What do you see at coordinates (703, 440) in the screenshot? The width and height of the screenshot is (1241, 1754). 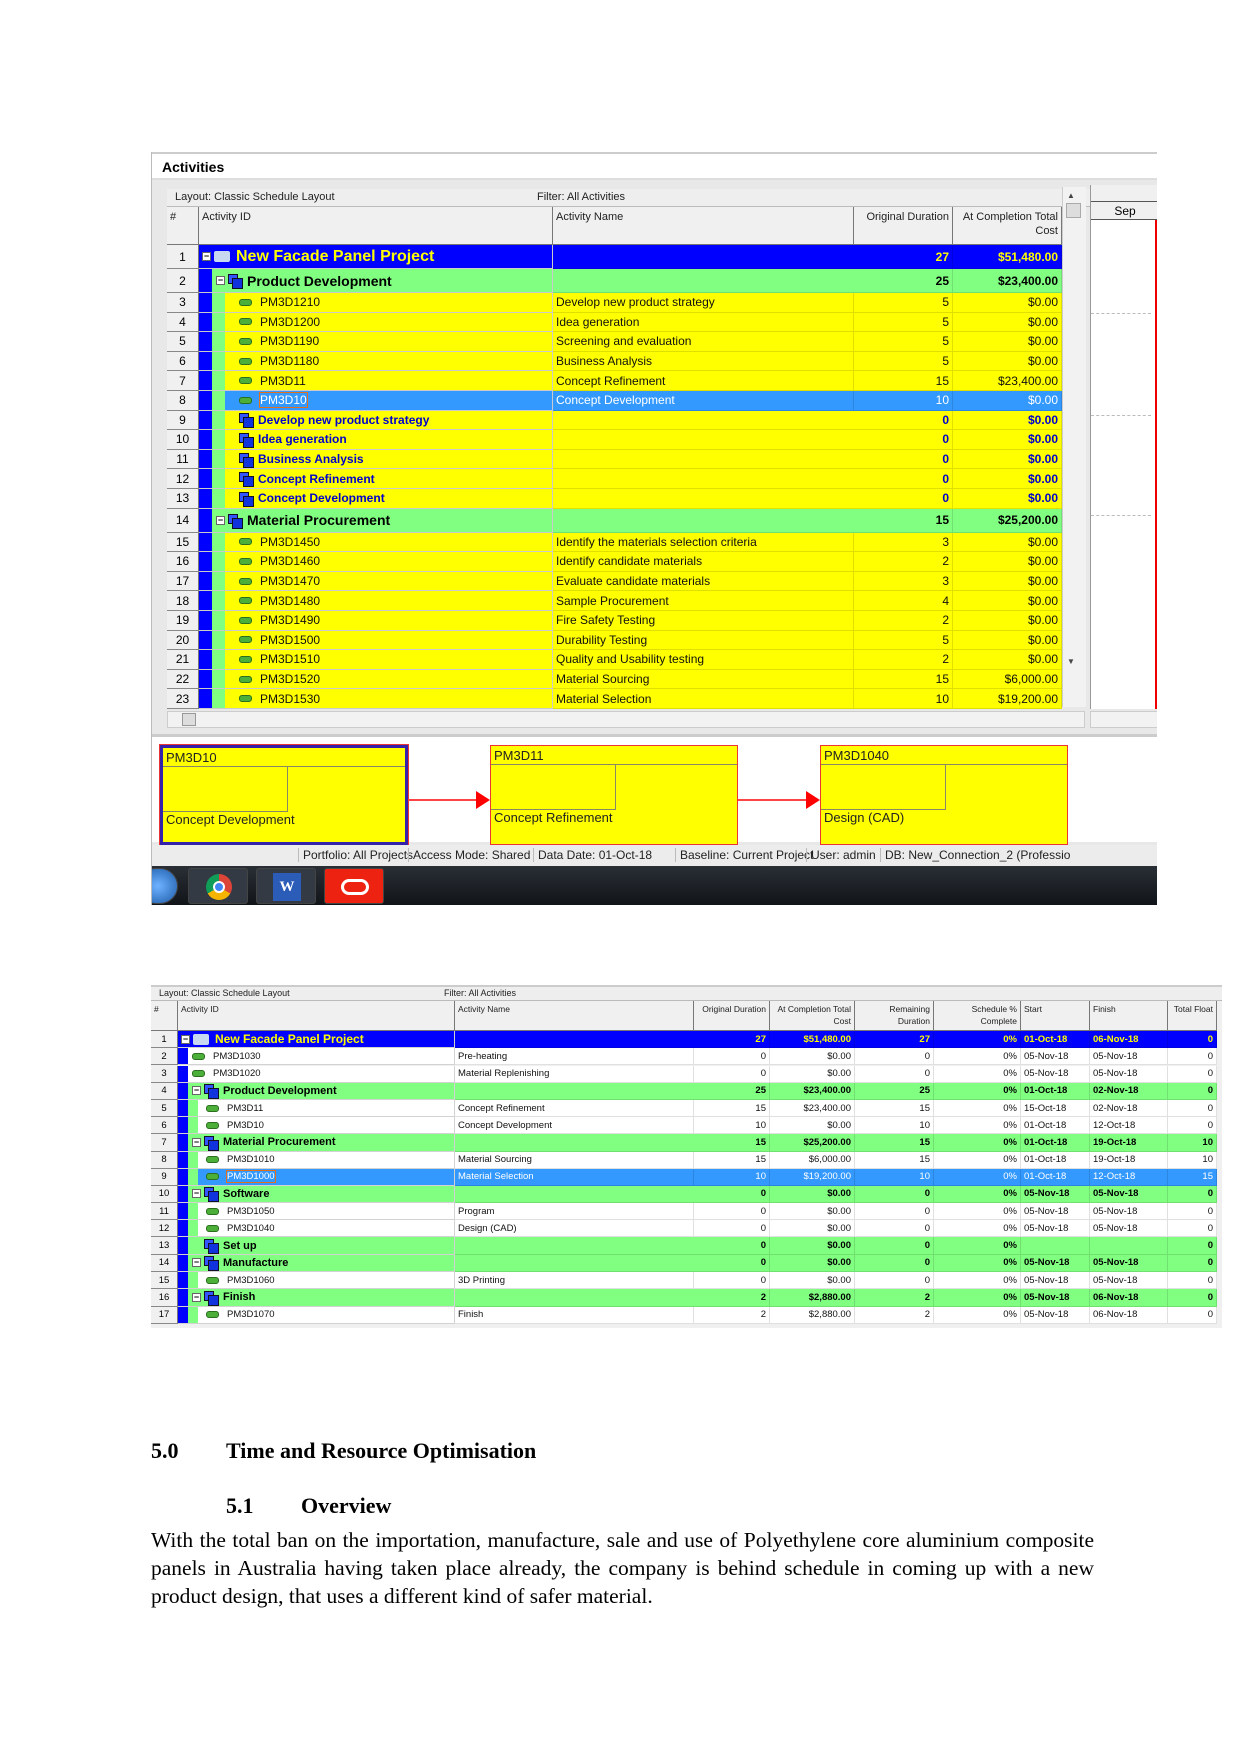 I see `cell-name` at bounding box center [703, 440].